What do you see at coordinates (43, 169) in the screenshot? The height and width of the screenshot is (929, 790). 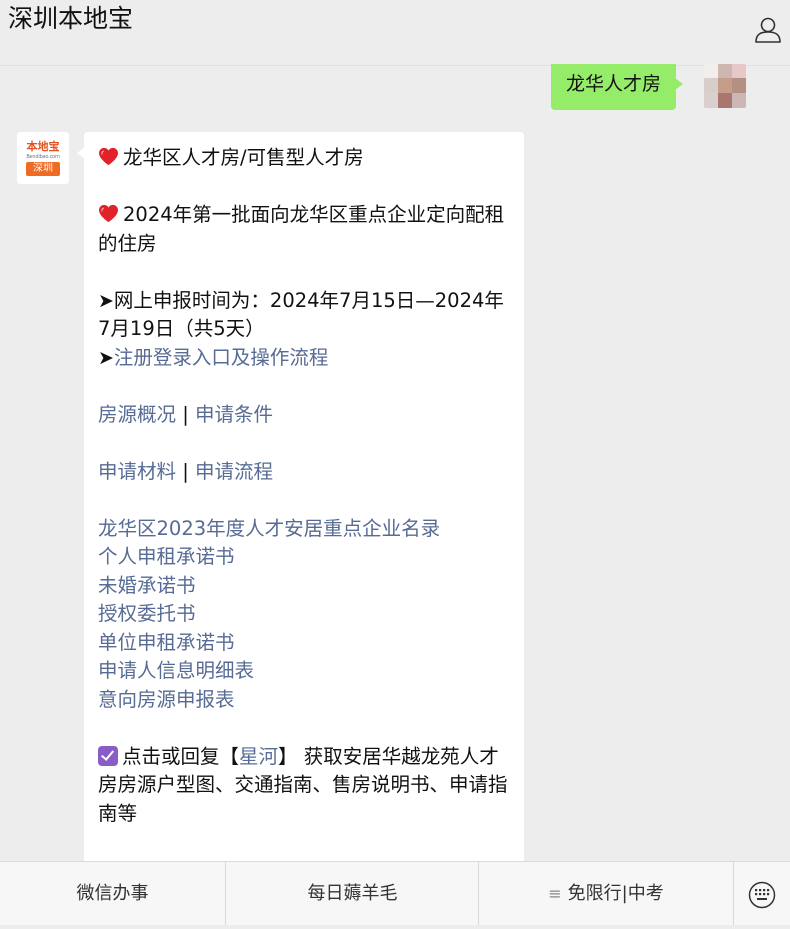 I see `bot-logo-badge: 深圳` at bounding box center [43, 169].